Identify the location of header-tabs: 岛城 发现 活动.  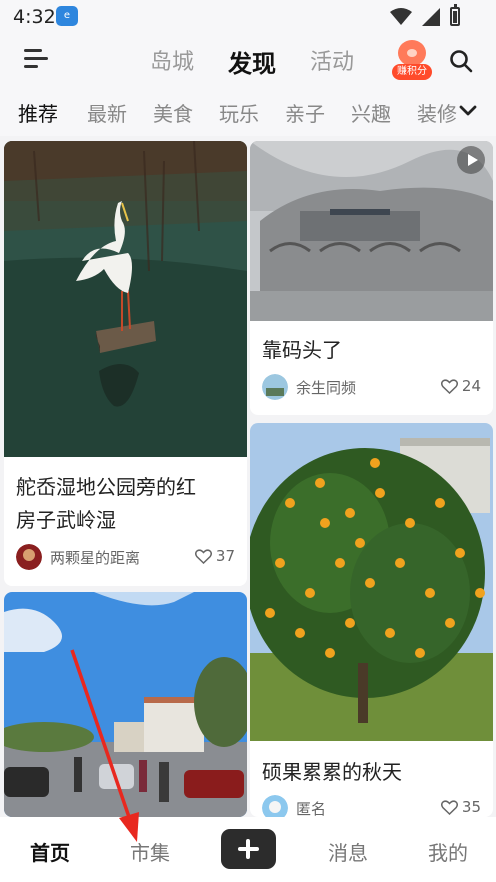
(252, 61).